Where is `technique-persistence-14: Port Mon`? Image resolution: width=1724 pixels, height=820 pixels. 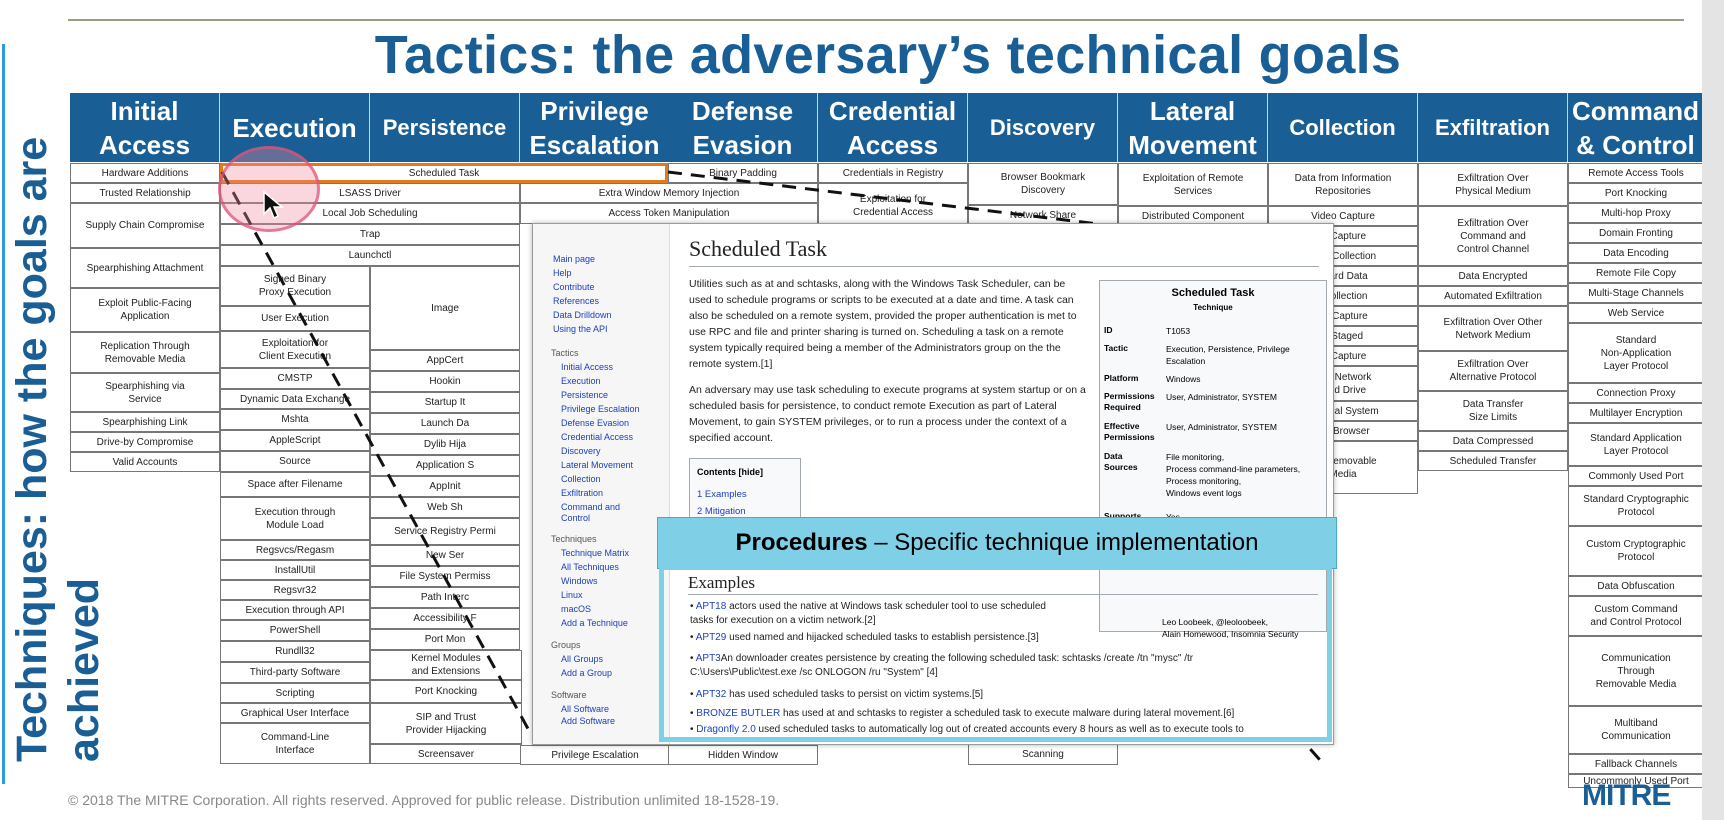
technique-persistence-14: Port Mon is located at coordinates (445, 639).